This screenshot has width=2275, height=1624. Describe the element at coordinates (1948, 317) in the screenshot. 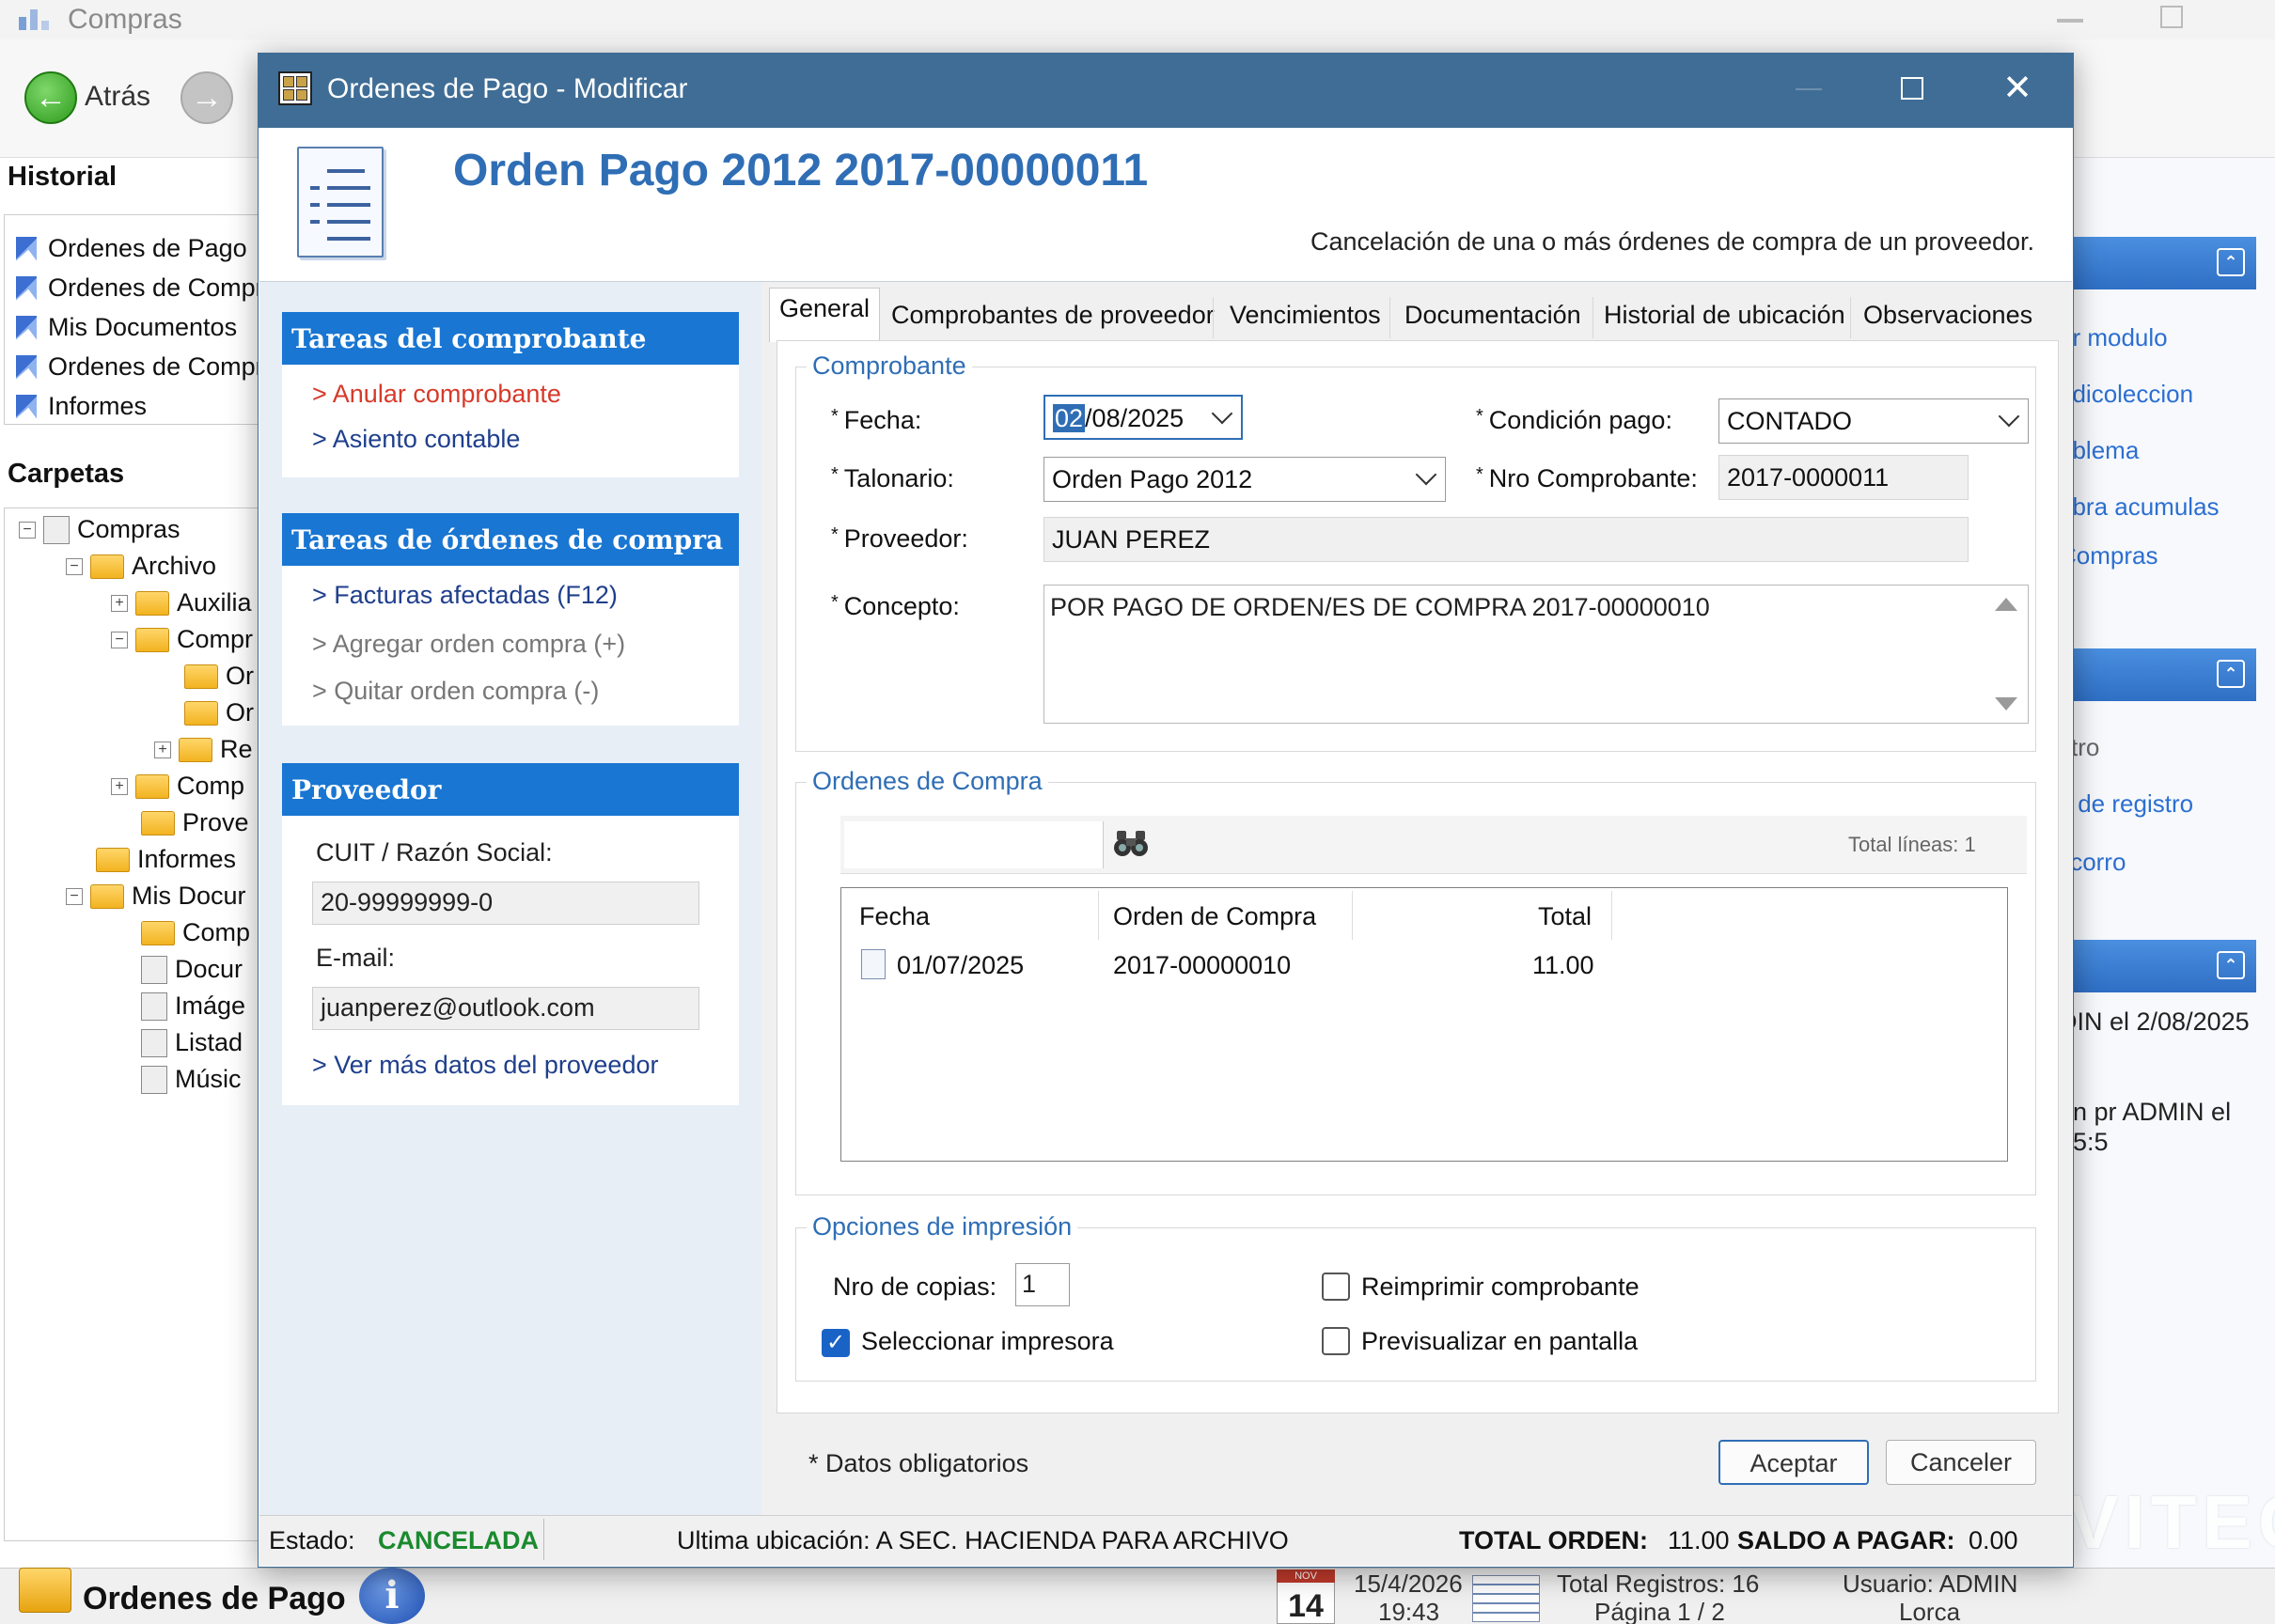

I see `tab-observaciones: Observaciones` at that location.